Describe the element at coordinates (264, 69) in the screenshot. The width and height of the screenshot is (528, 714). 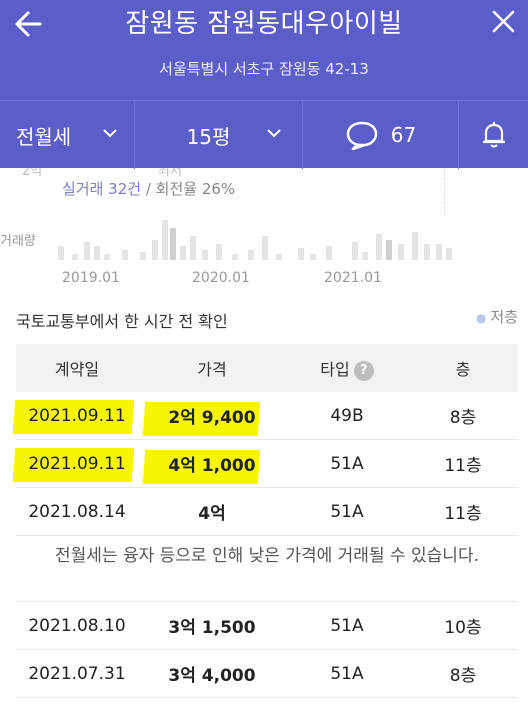
I see `address-text: 서울특별시 서초구 잠원동 42-13` at that location.